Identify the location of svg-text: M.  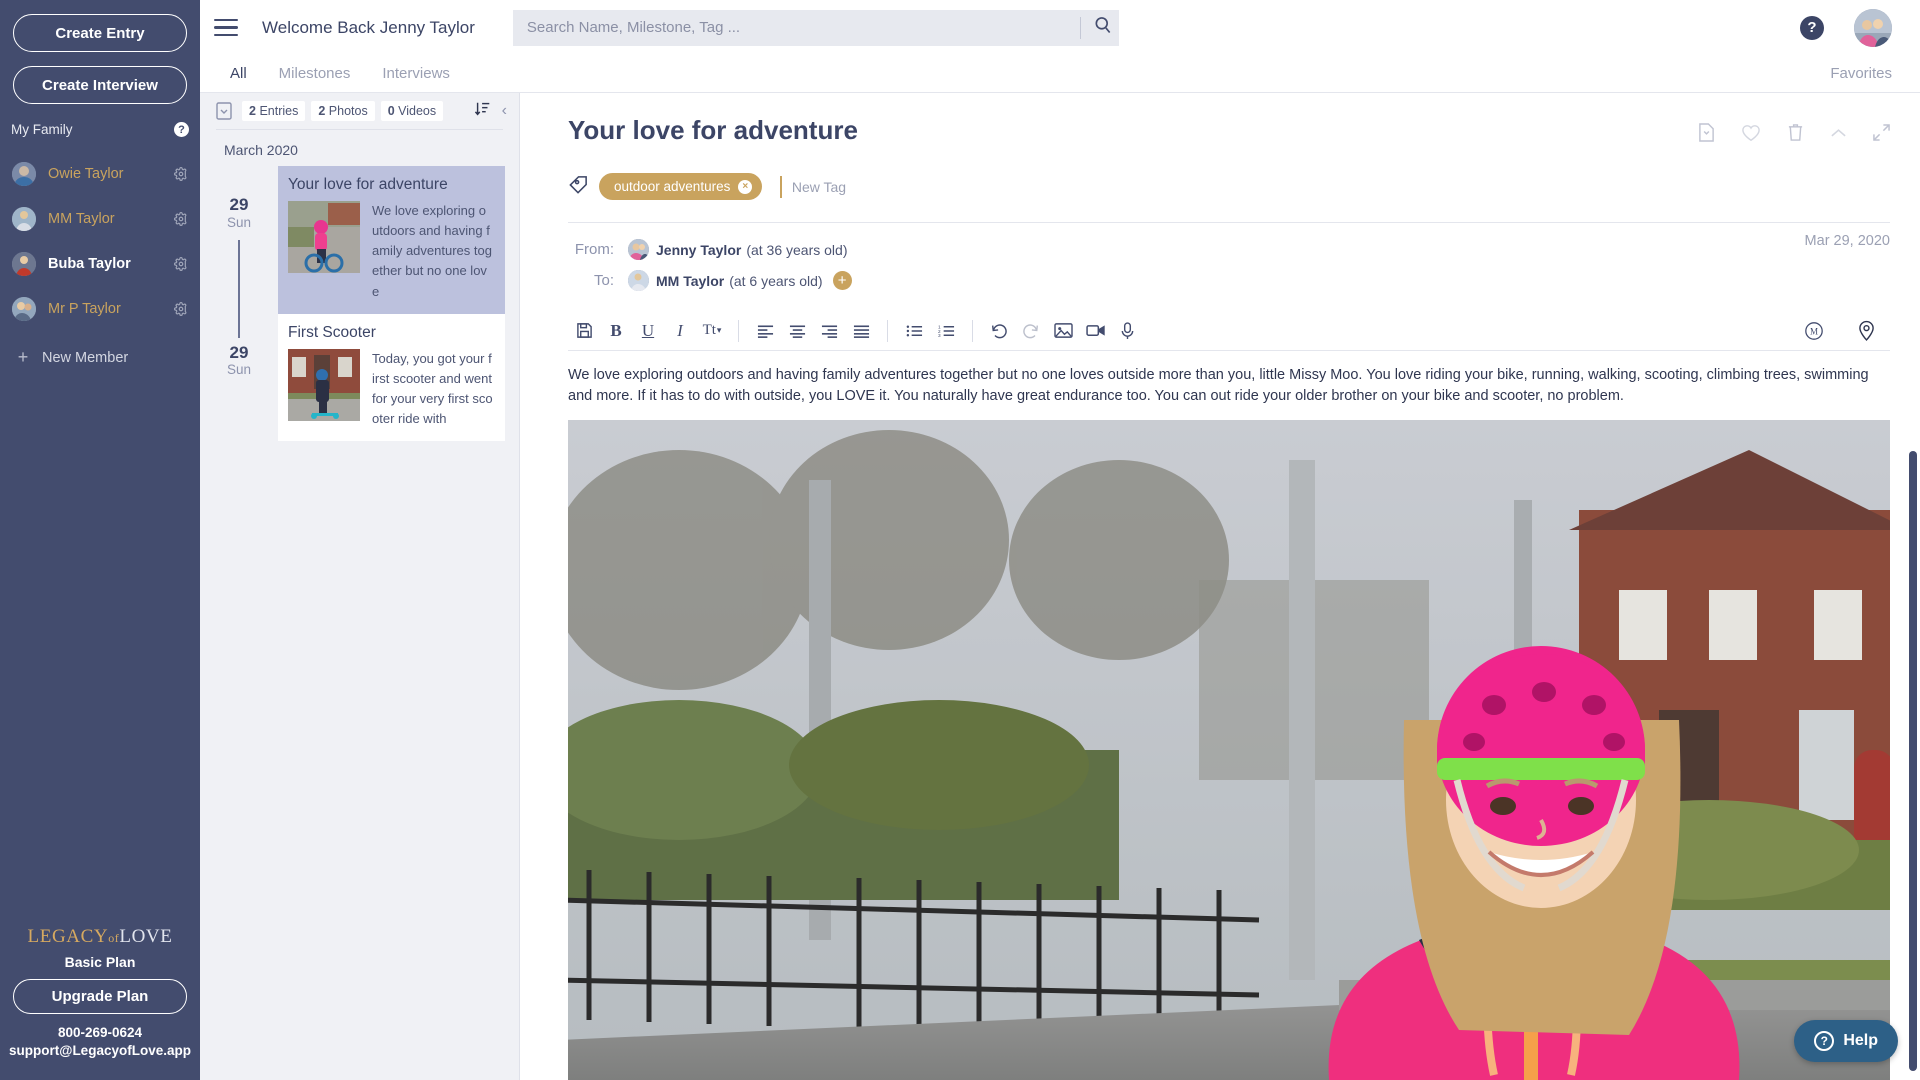
(1814, 331).